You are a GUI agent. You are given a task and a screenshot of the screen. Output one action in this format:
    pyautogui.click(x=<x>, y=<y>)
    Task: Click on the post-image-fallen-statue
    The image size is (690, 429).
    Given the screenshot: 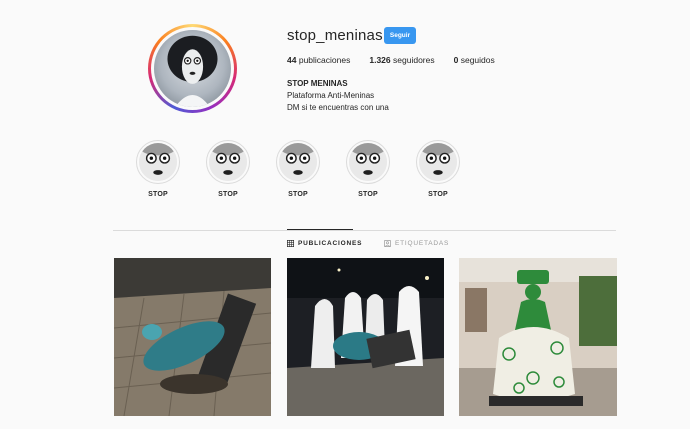 What is the action you would take?
    pyautogui.click(x=192, y=337)
    